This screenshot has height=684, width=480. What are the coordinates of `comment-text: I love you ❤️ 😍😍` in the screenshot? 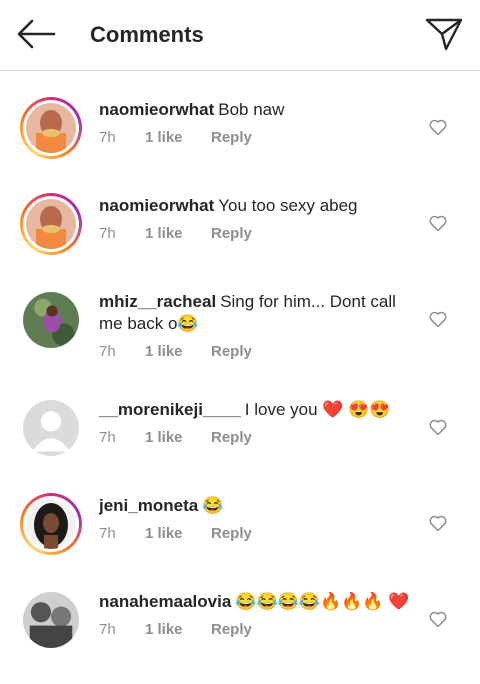 It's located at (317, 409).